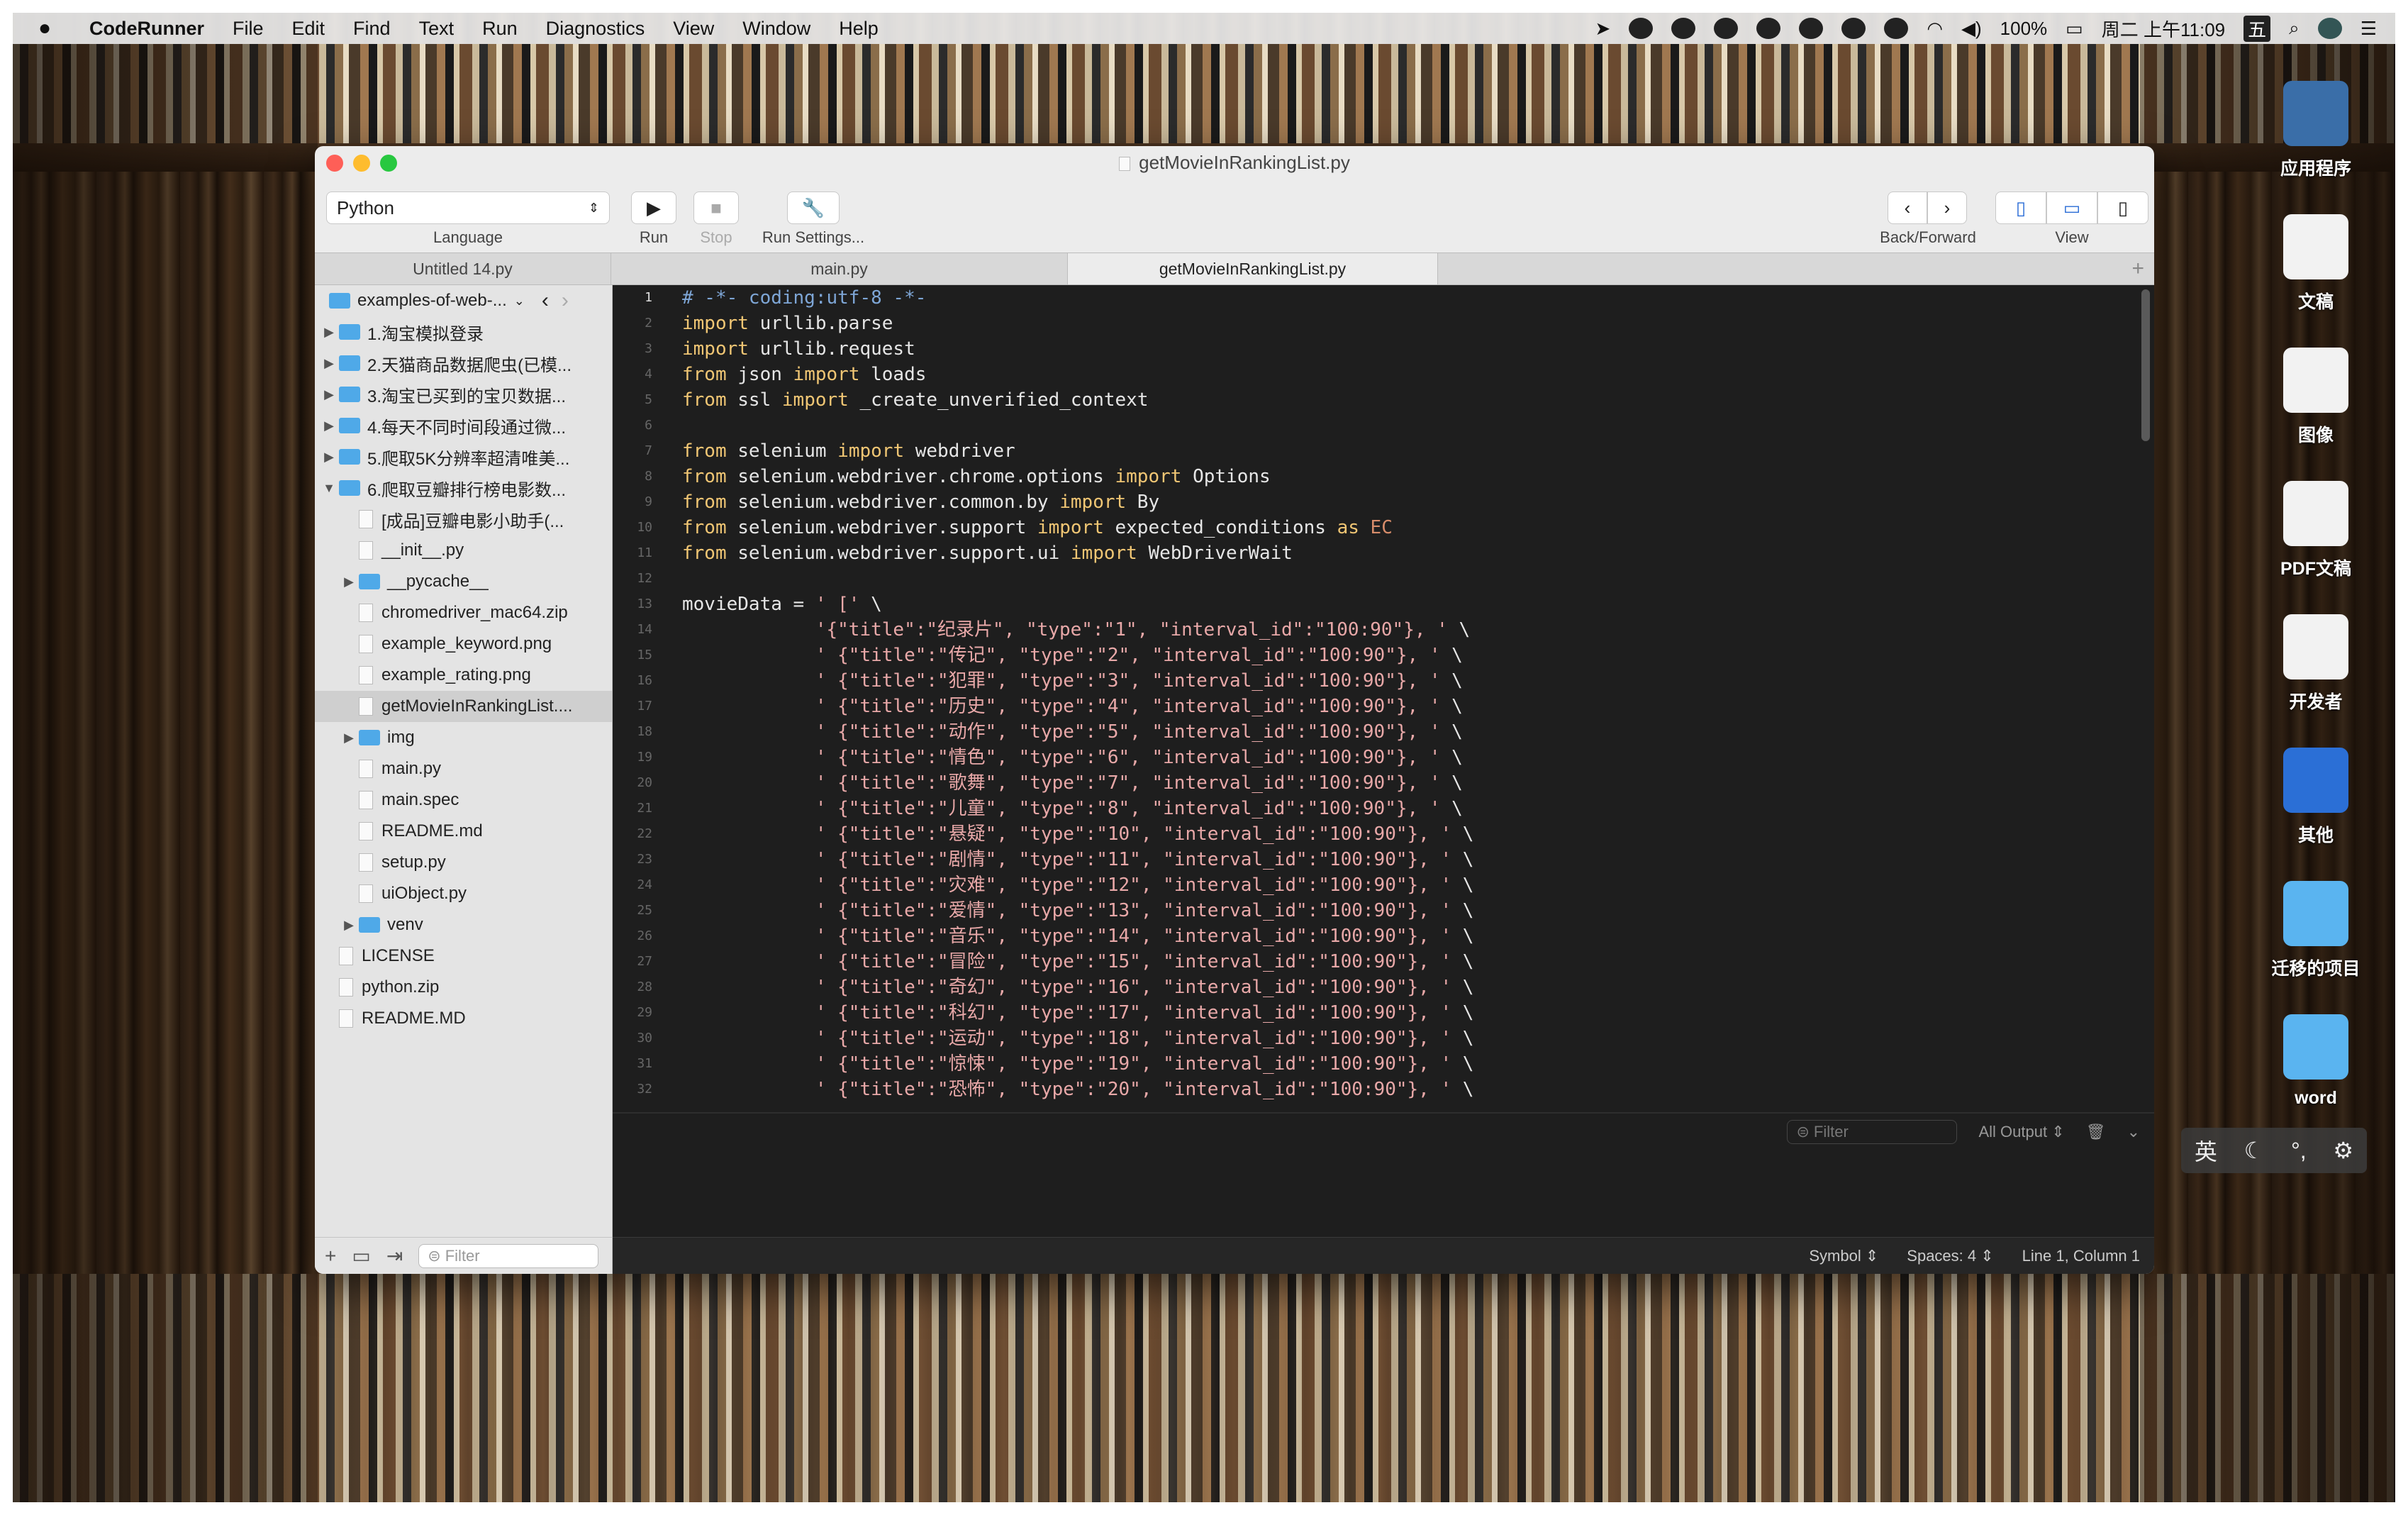 The height and width of the screenshot is (1515, 2408). What do you see at coordinates (1253, 268) in the screenshot?
I see `tab-getmovie: getMovieInRankingList.py` at bounding box center [1253, 268].